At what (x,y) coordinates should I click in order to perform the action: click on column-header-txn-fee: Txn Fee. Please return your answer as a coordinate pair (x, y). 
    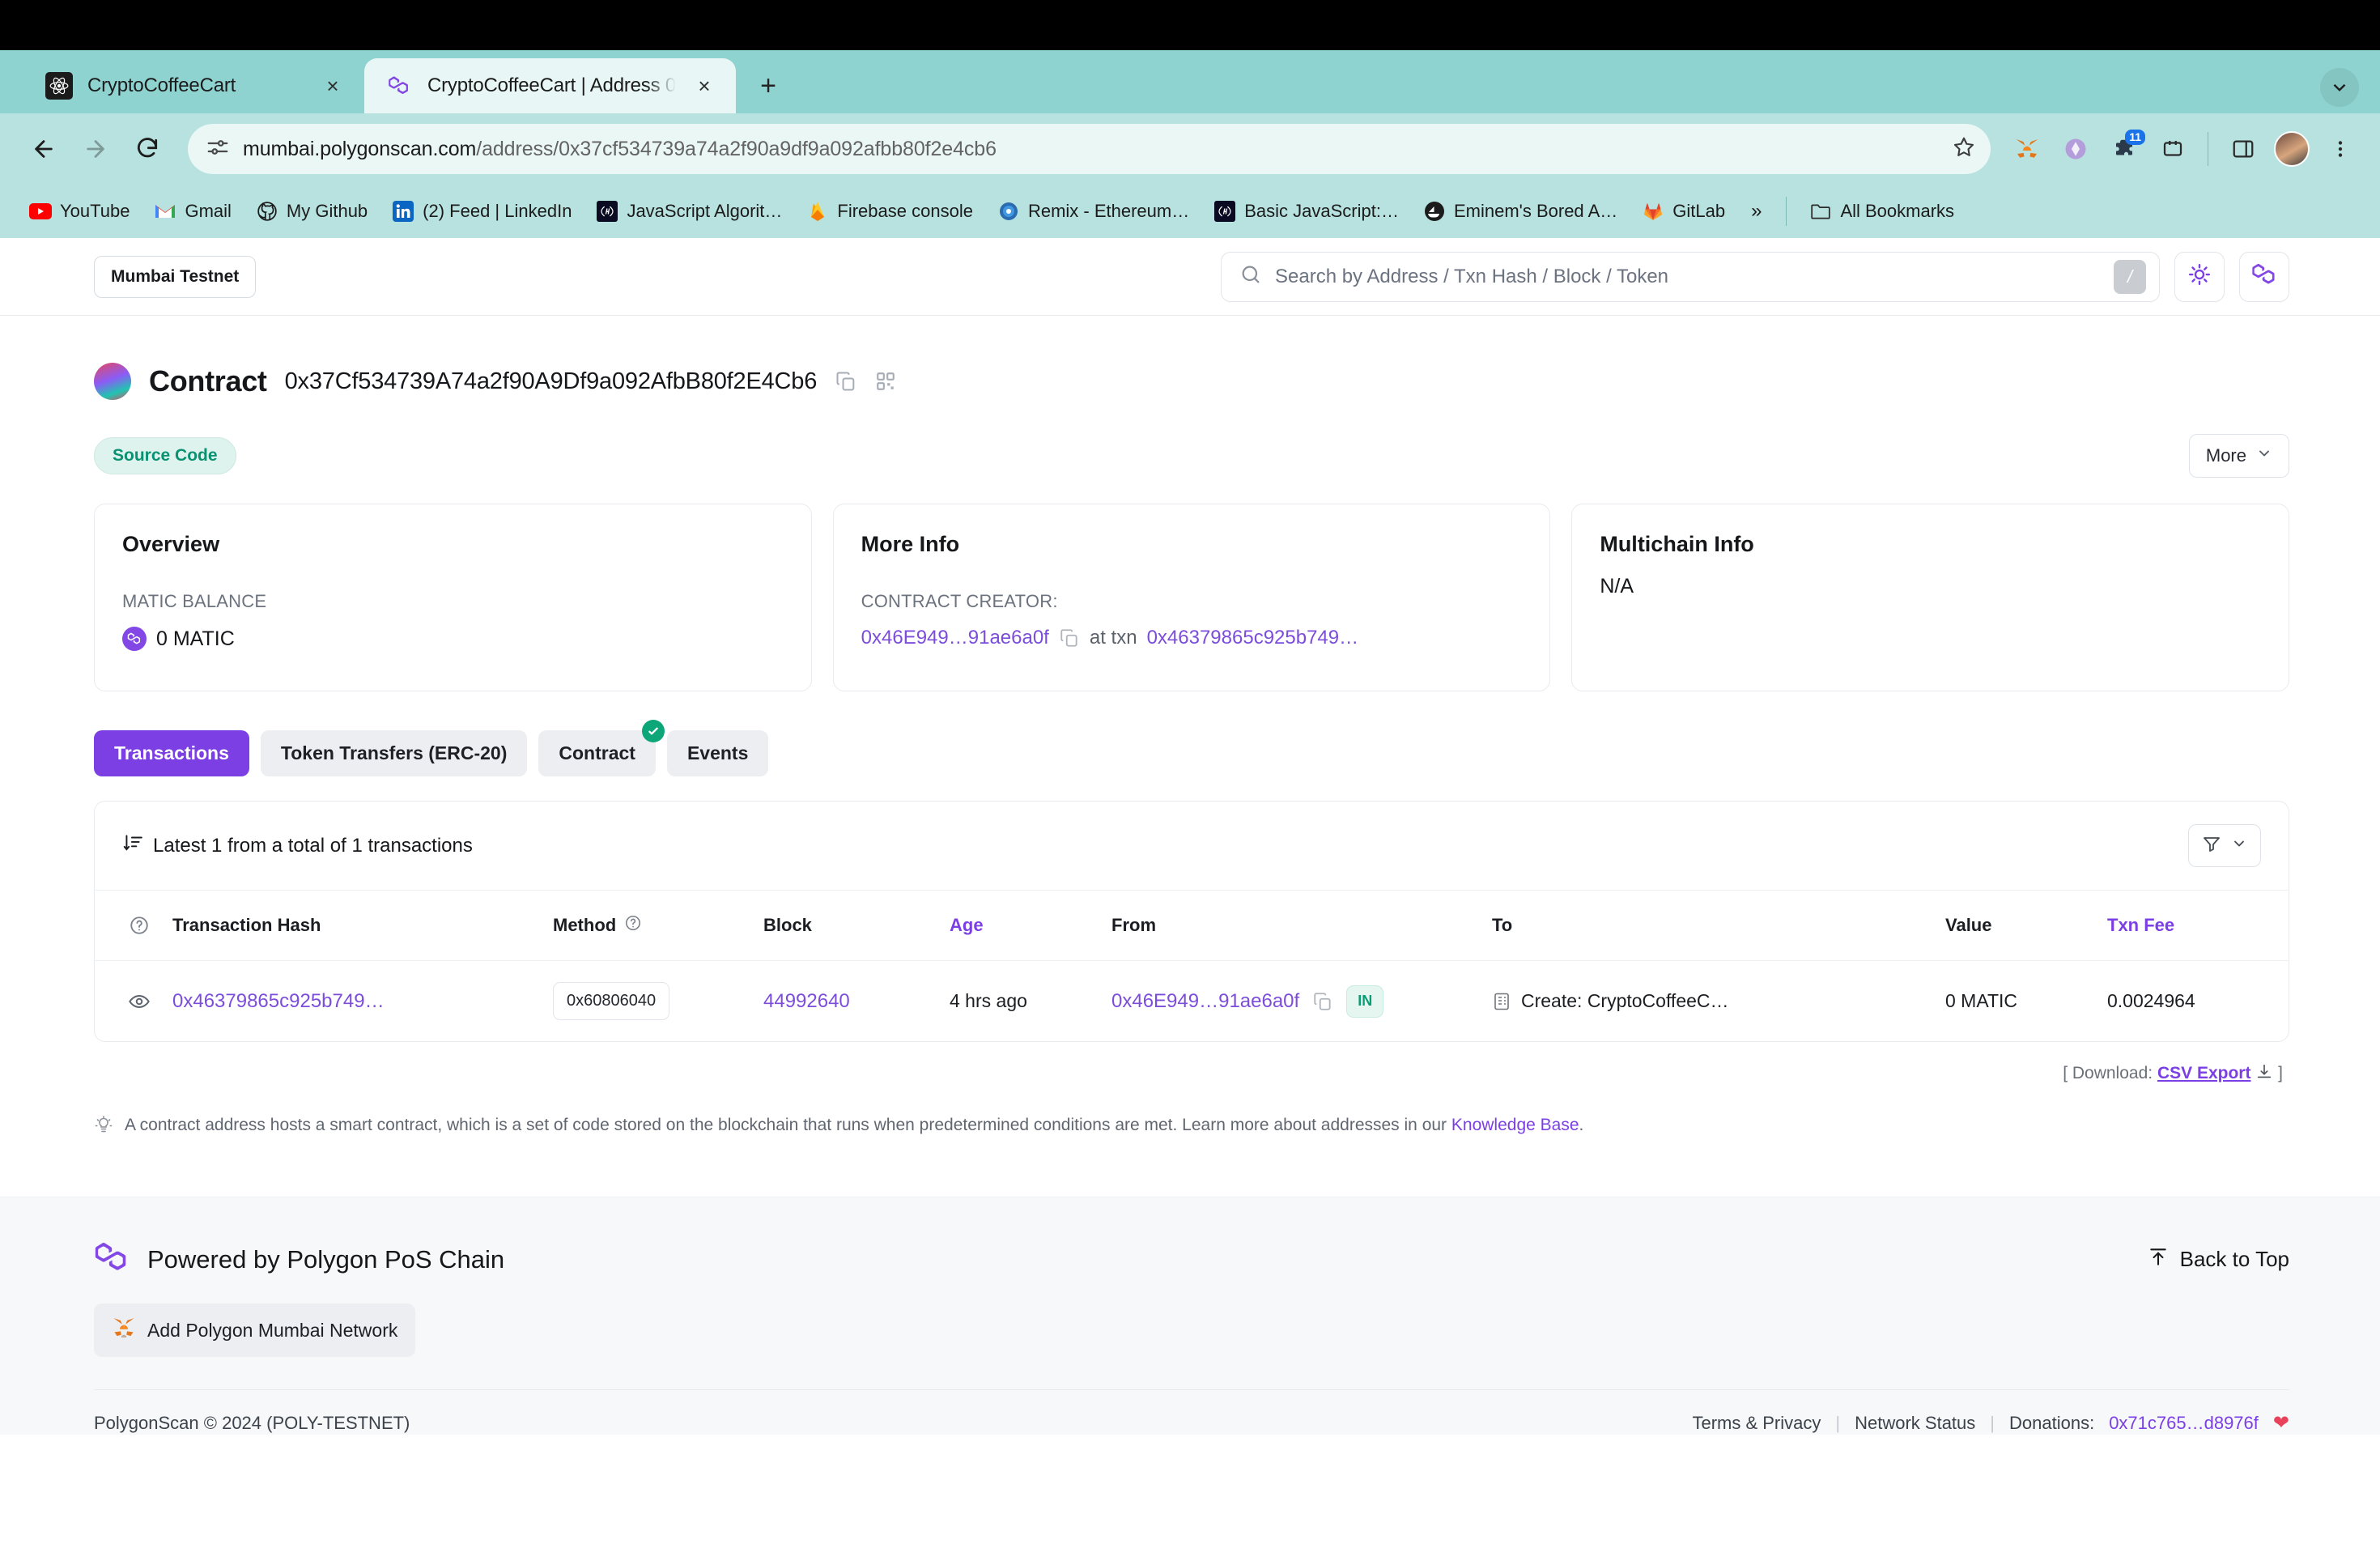
    Looking at the image, I should click on (2194, 925).